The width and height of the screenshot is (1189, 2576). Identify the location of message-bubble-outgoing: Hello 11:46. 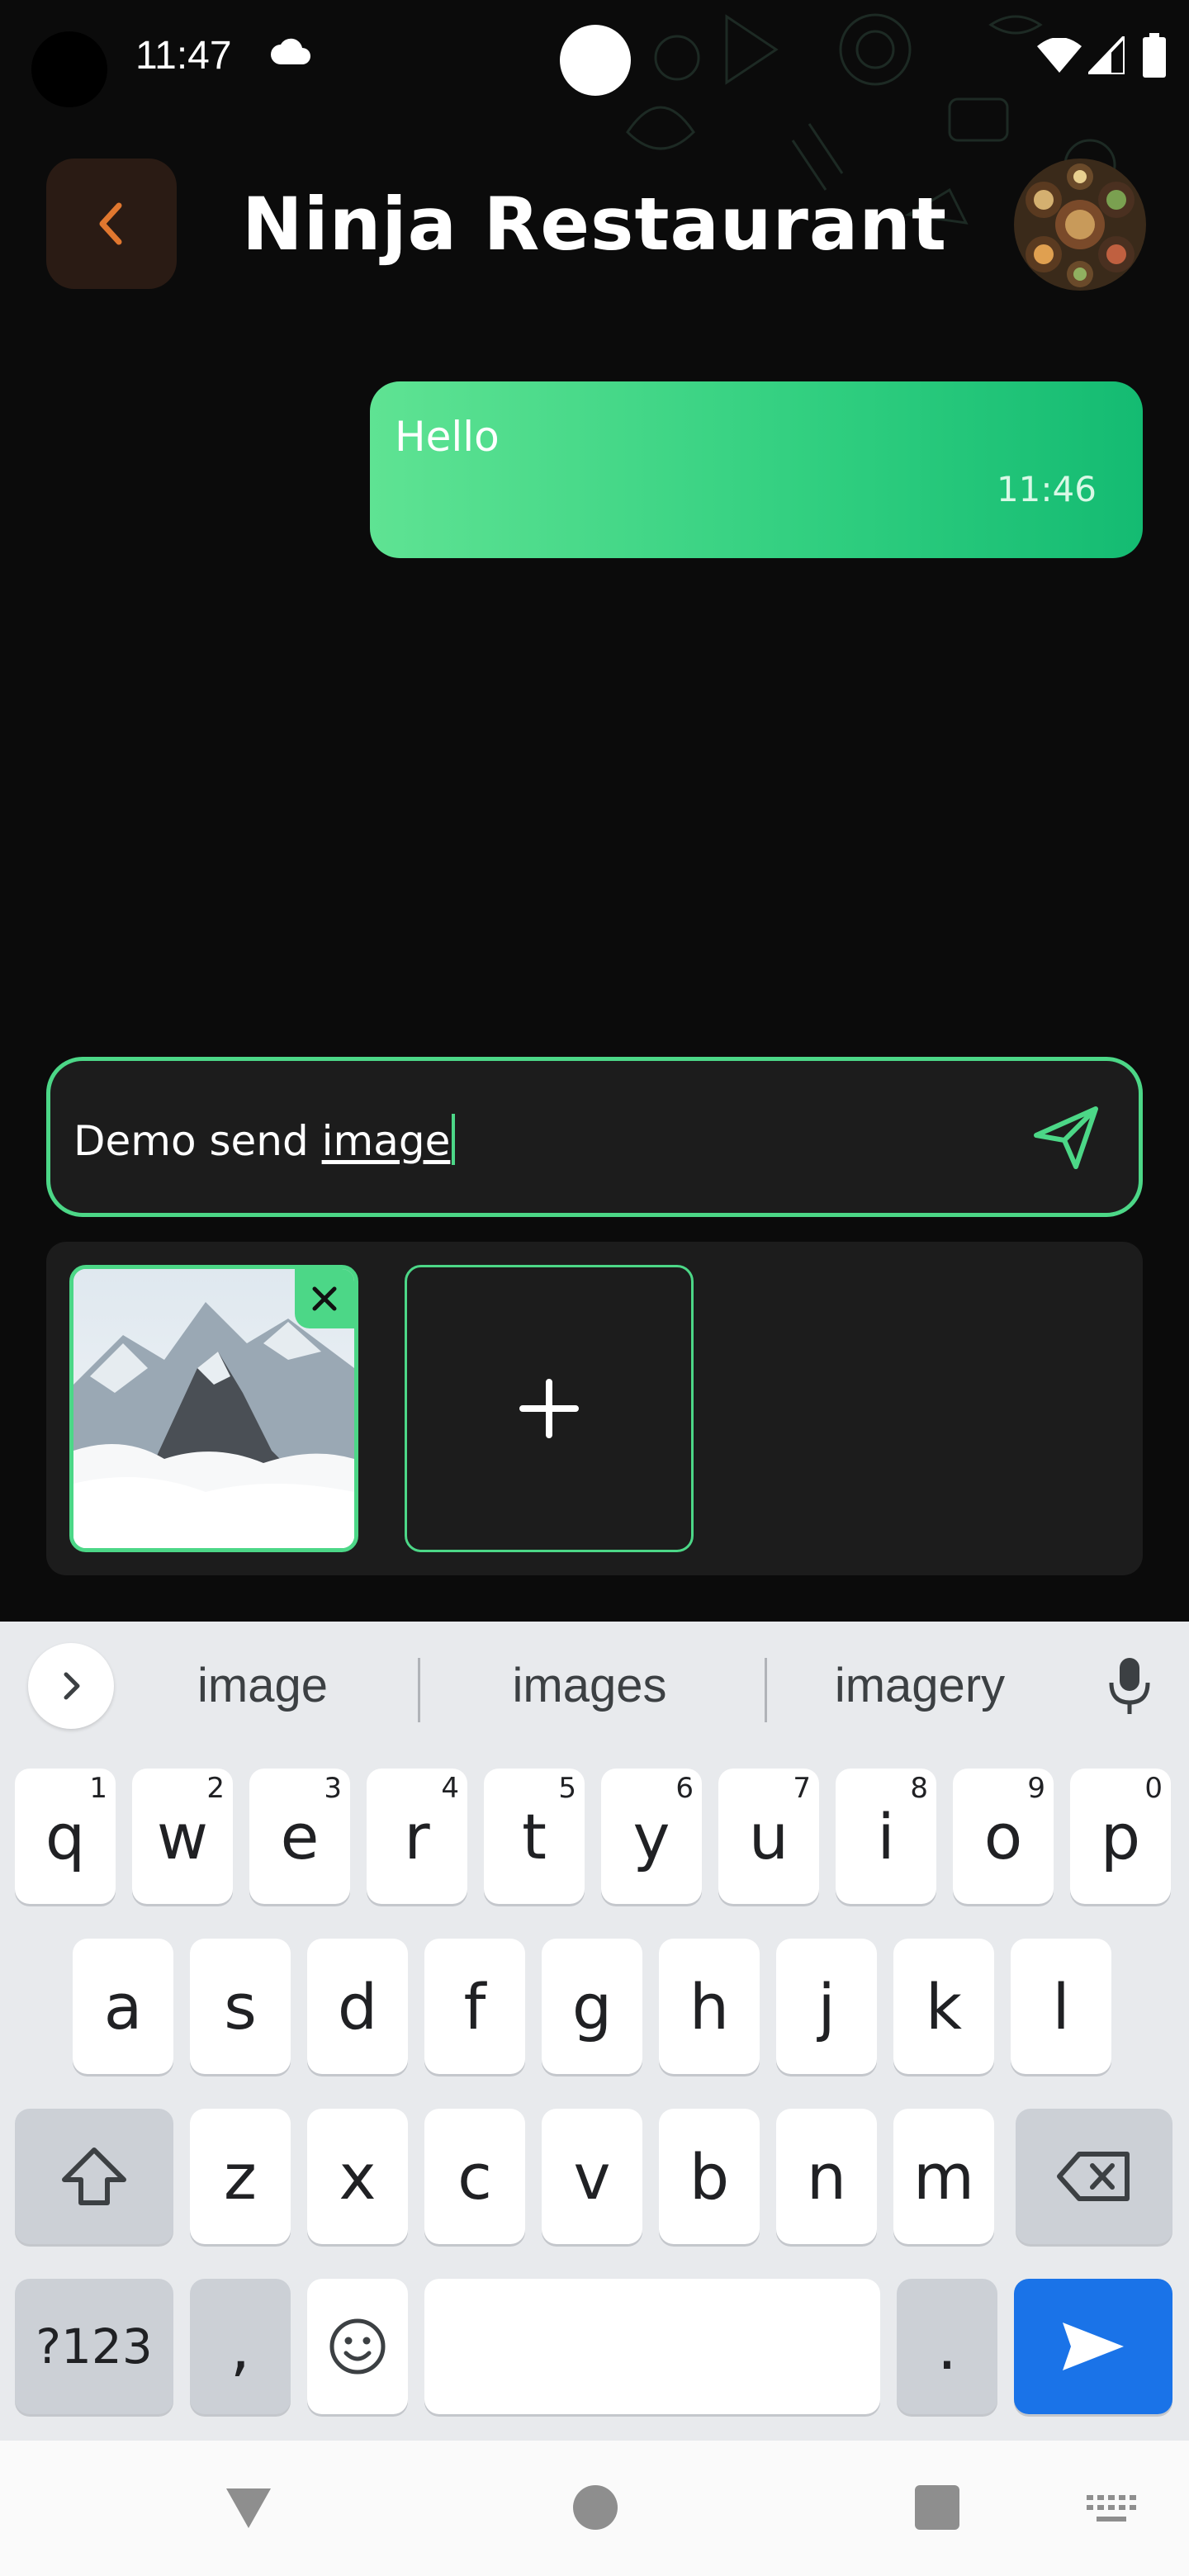
(756, 469).